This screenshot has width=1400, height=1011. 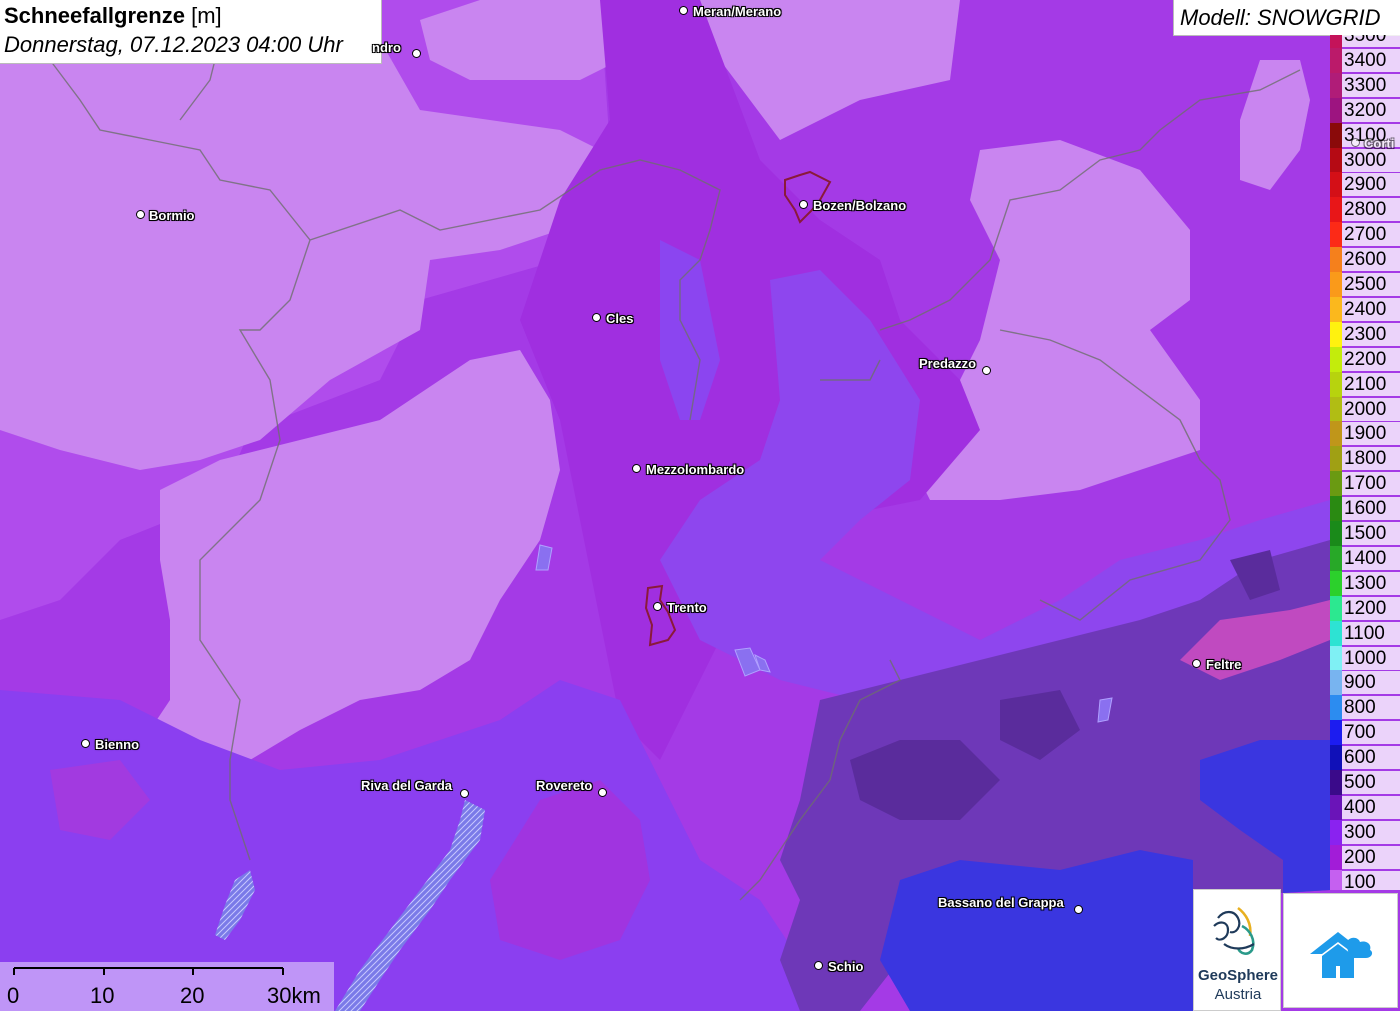 What do you see at coordinates (695, 469) in the screenshot?
I see `city-label: Mezzolombardo` at bounding box center [695, 469].